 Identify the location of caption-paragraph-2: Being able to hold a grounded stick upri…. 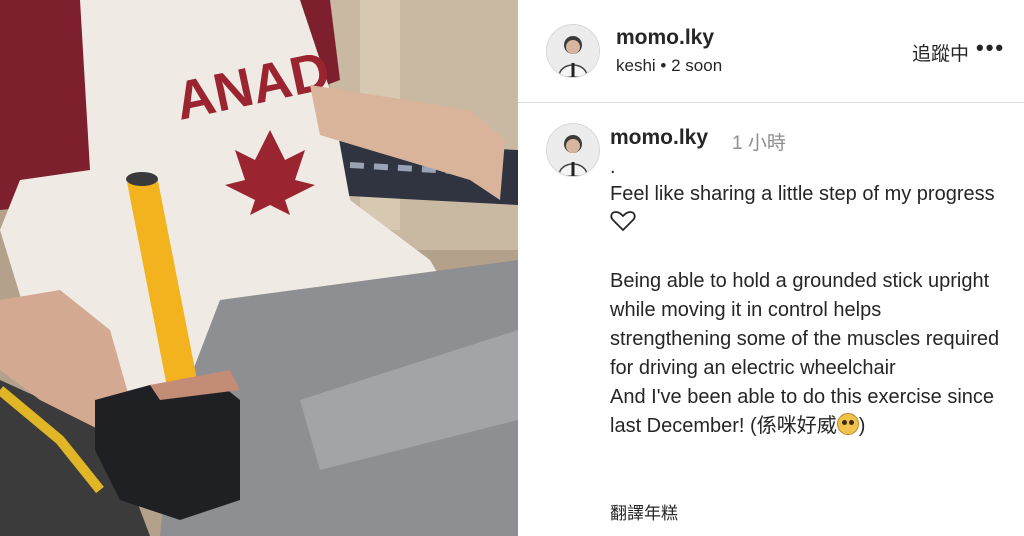
(805, 324).